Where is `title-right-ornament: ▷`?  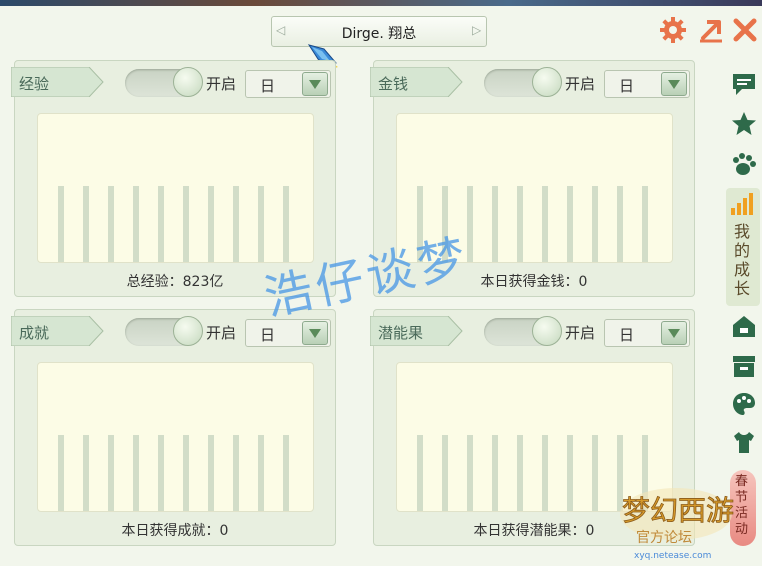
title-right-ornament: ▷ is located at coordinates (477, 30).